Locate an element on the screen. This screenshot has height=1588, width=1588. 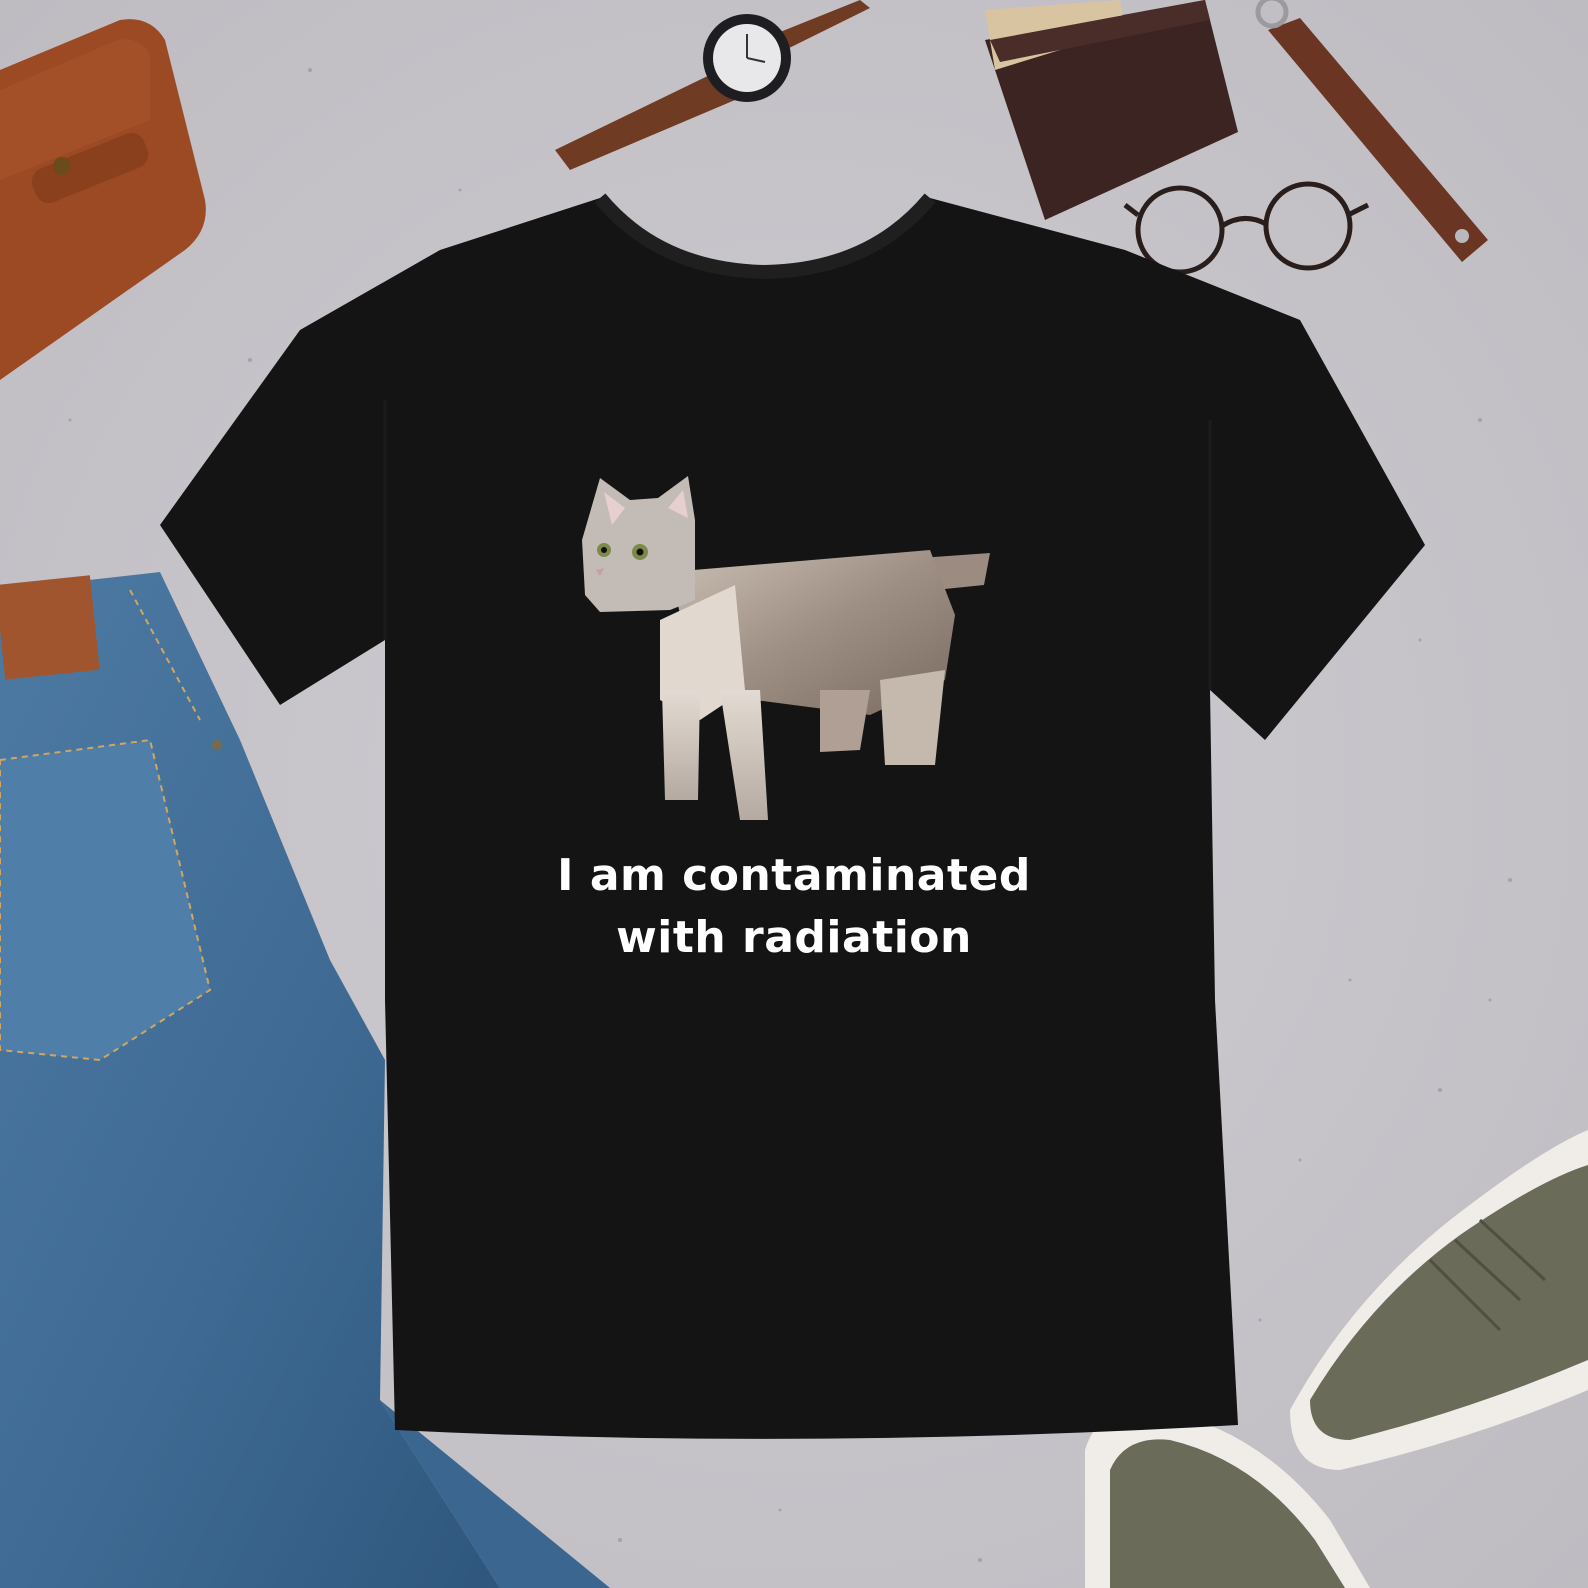
shirt-print-text-line-2: with radiation is located at coordinates (794, 937).